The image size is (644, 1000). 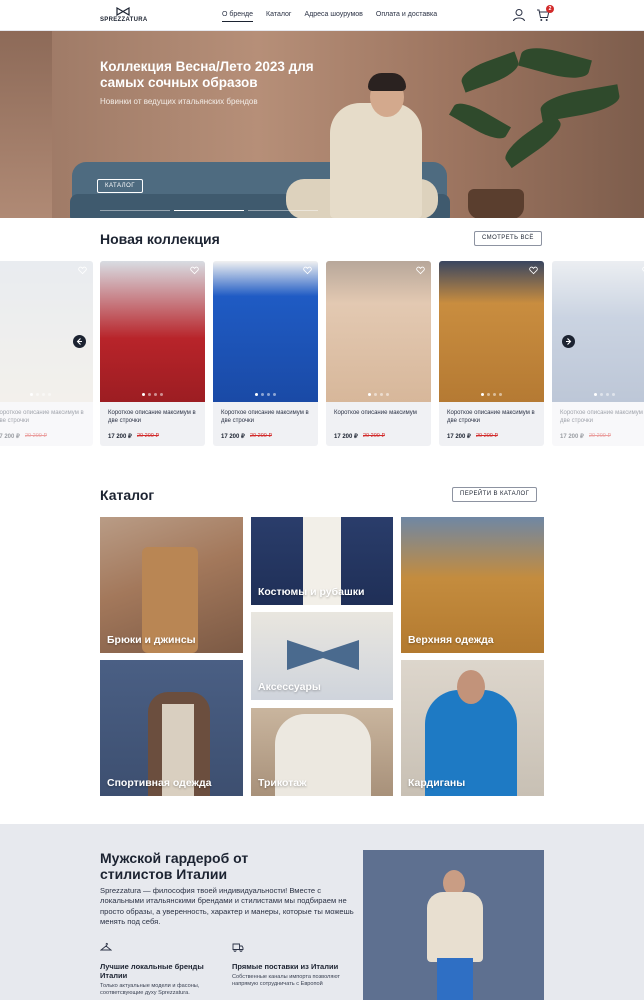 What do you see at coordinates (533, 13) in the screenshot?
I see `header-icons: 2` at bounding box center [533, 13].